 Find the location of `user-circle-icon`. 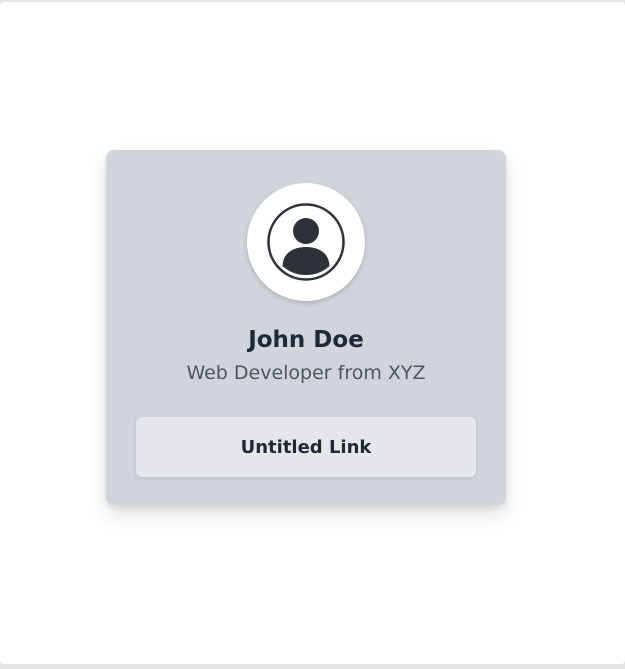

user-circle-icon is located at coordinates (306, 242).